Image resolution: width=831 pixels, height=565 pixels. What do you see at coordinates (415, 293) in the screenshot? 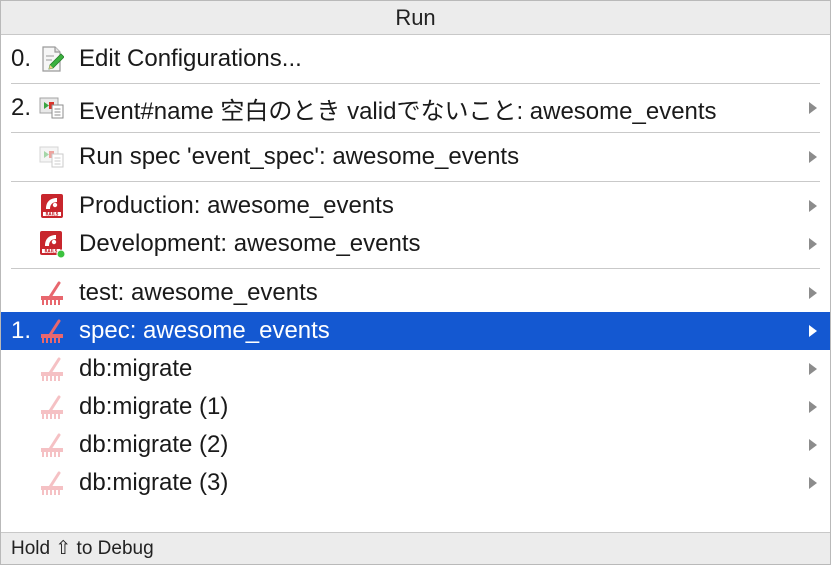
I see `menu-item-rake-test: test: awesome_events` at bounding box center [415, 293].